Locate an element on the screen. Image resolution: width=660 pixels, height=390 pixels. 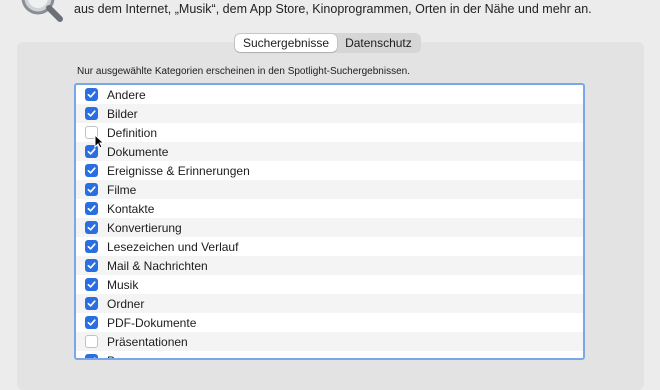
category-label: Mail & Nachrichten is located at coordinates (157, 265).